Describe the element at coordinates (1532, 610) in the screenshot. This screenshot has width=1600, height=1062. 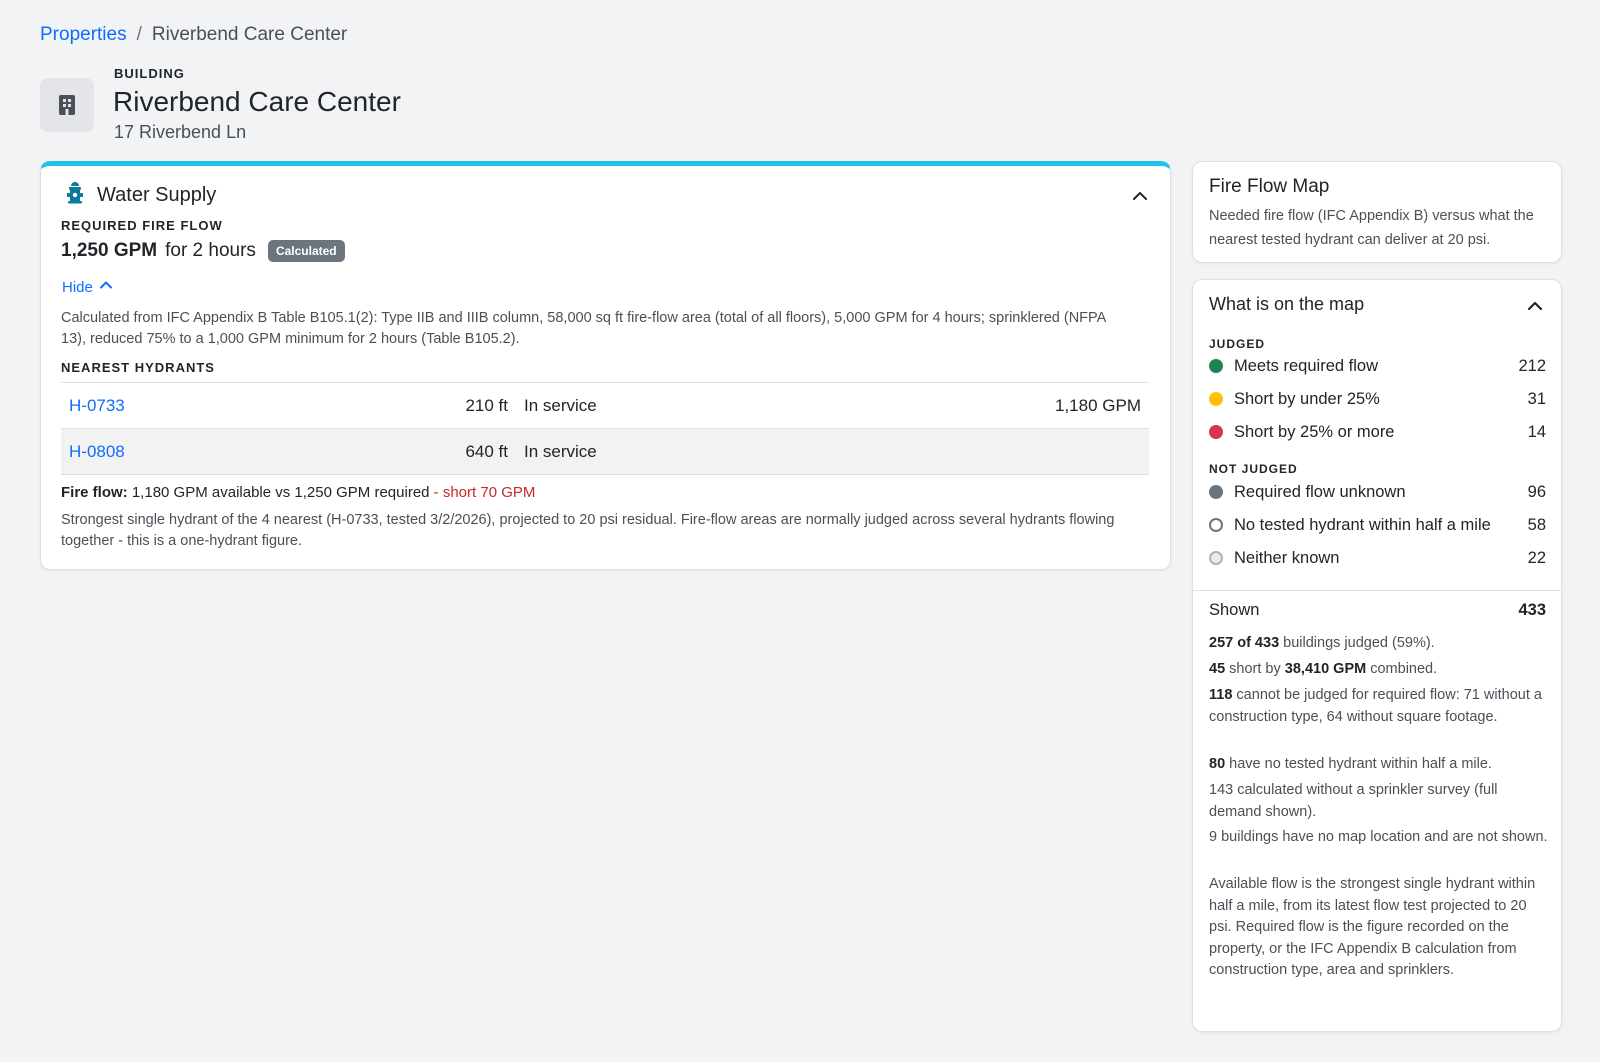
I see `shown-count: 433` at that location.